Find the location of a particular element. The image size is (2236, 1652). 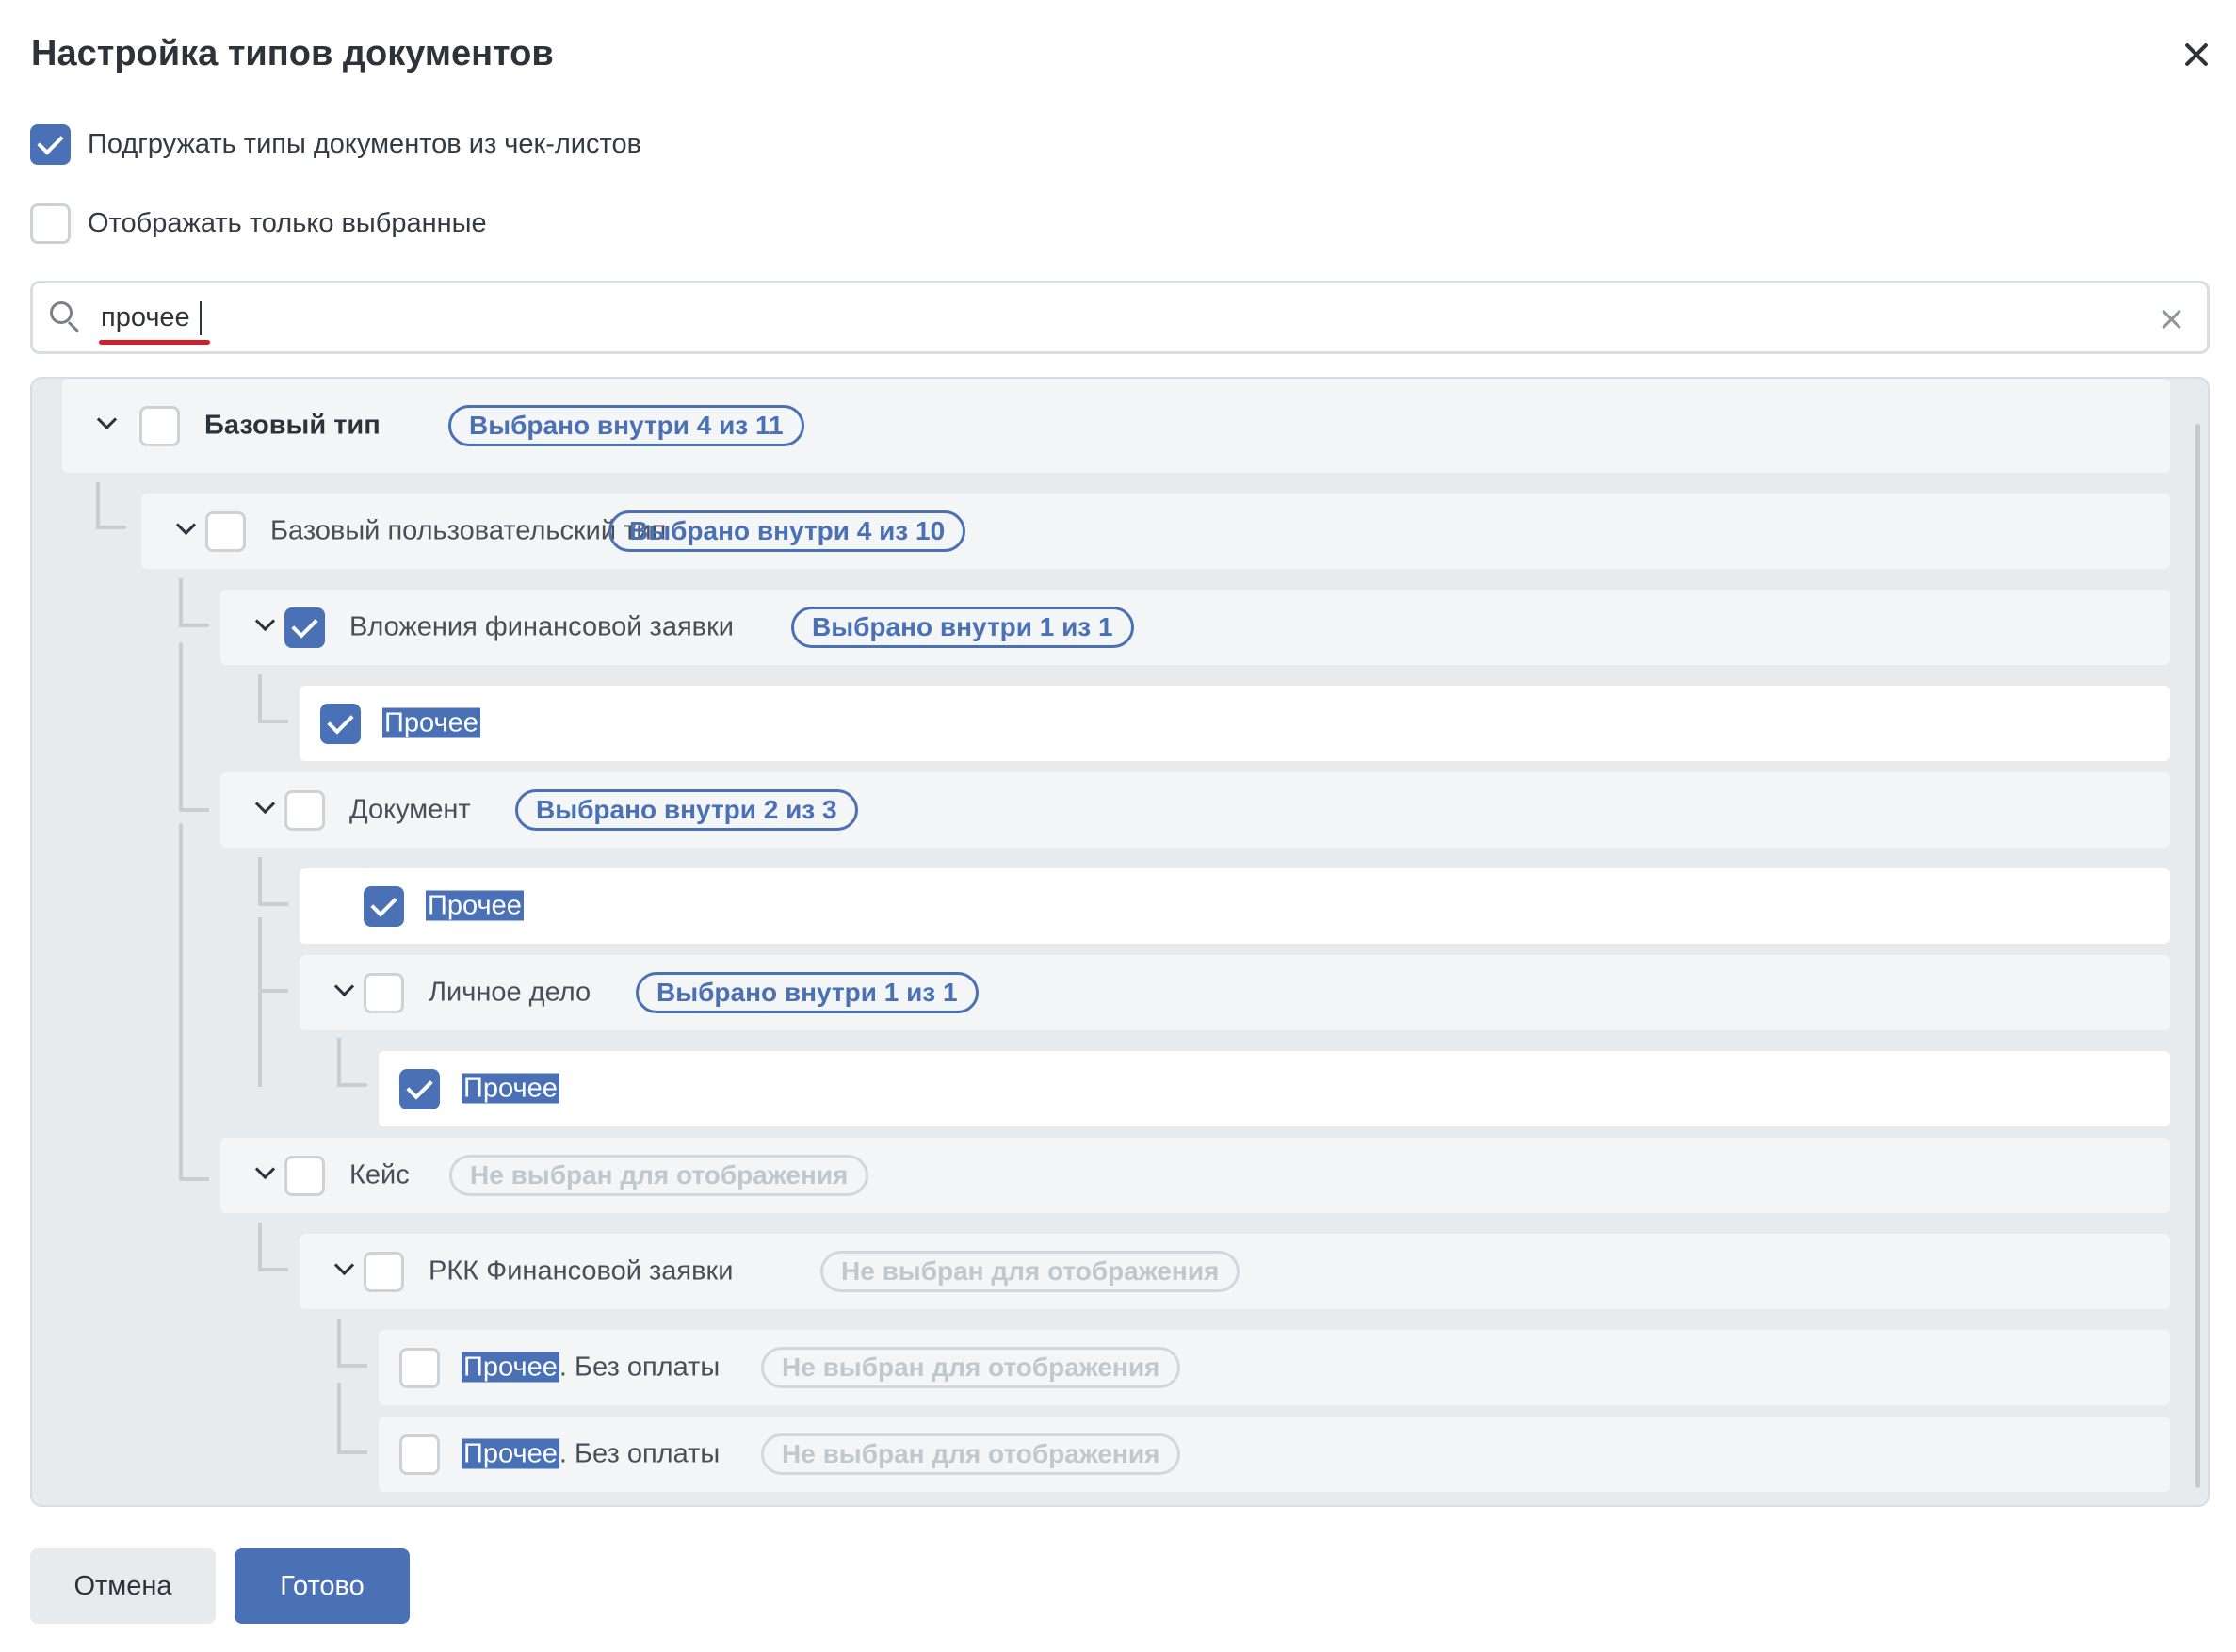

tree-item-label: Документ is located at coordinates (410, 809).